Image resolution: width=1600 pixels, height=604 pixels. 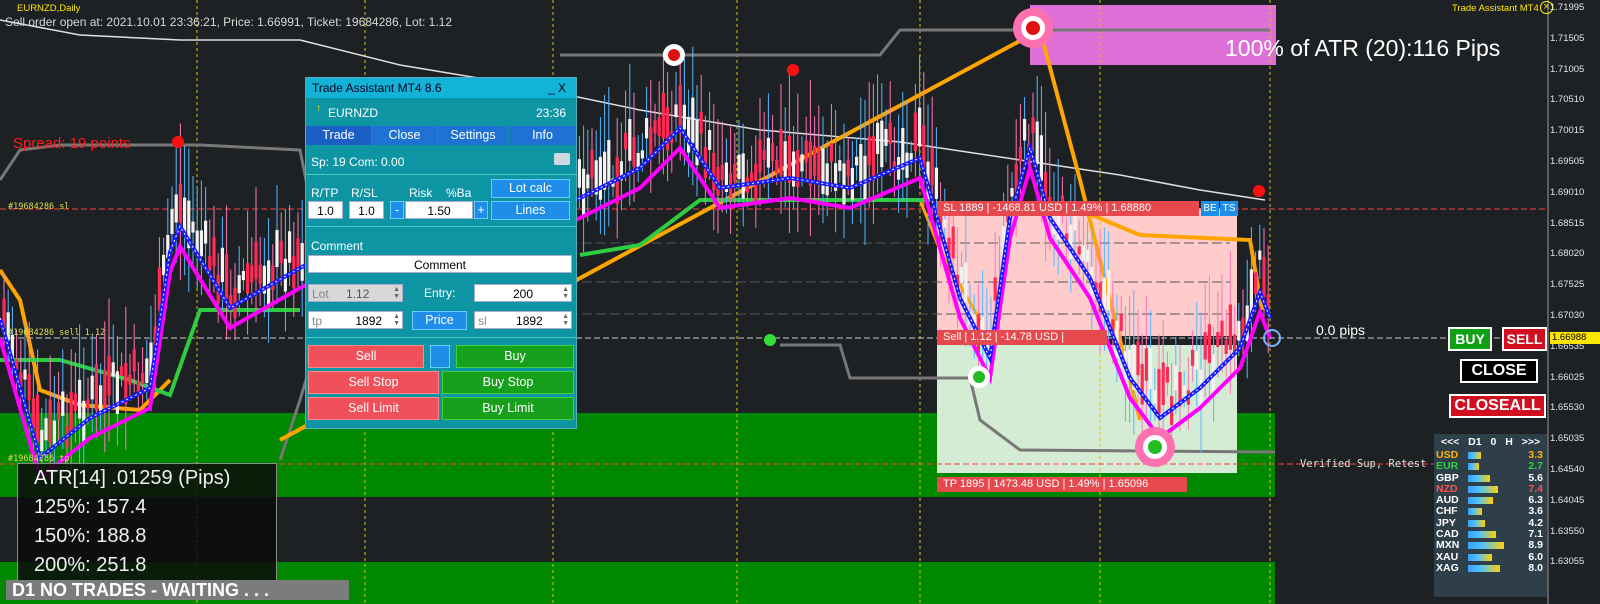 I want to click on comment-input: Comment, so click(x=440, y=264).